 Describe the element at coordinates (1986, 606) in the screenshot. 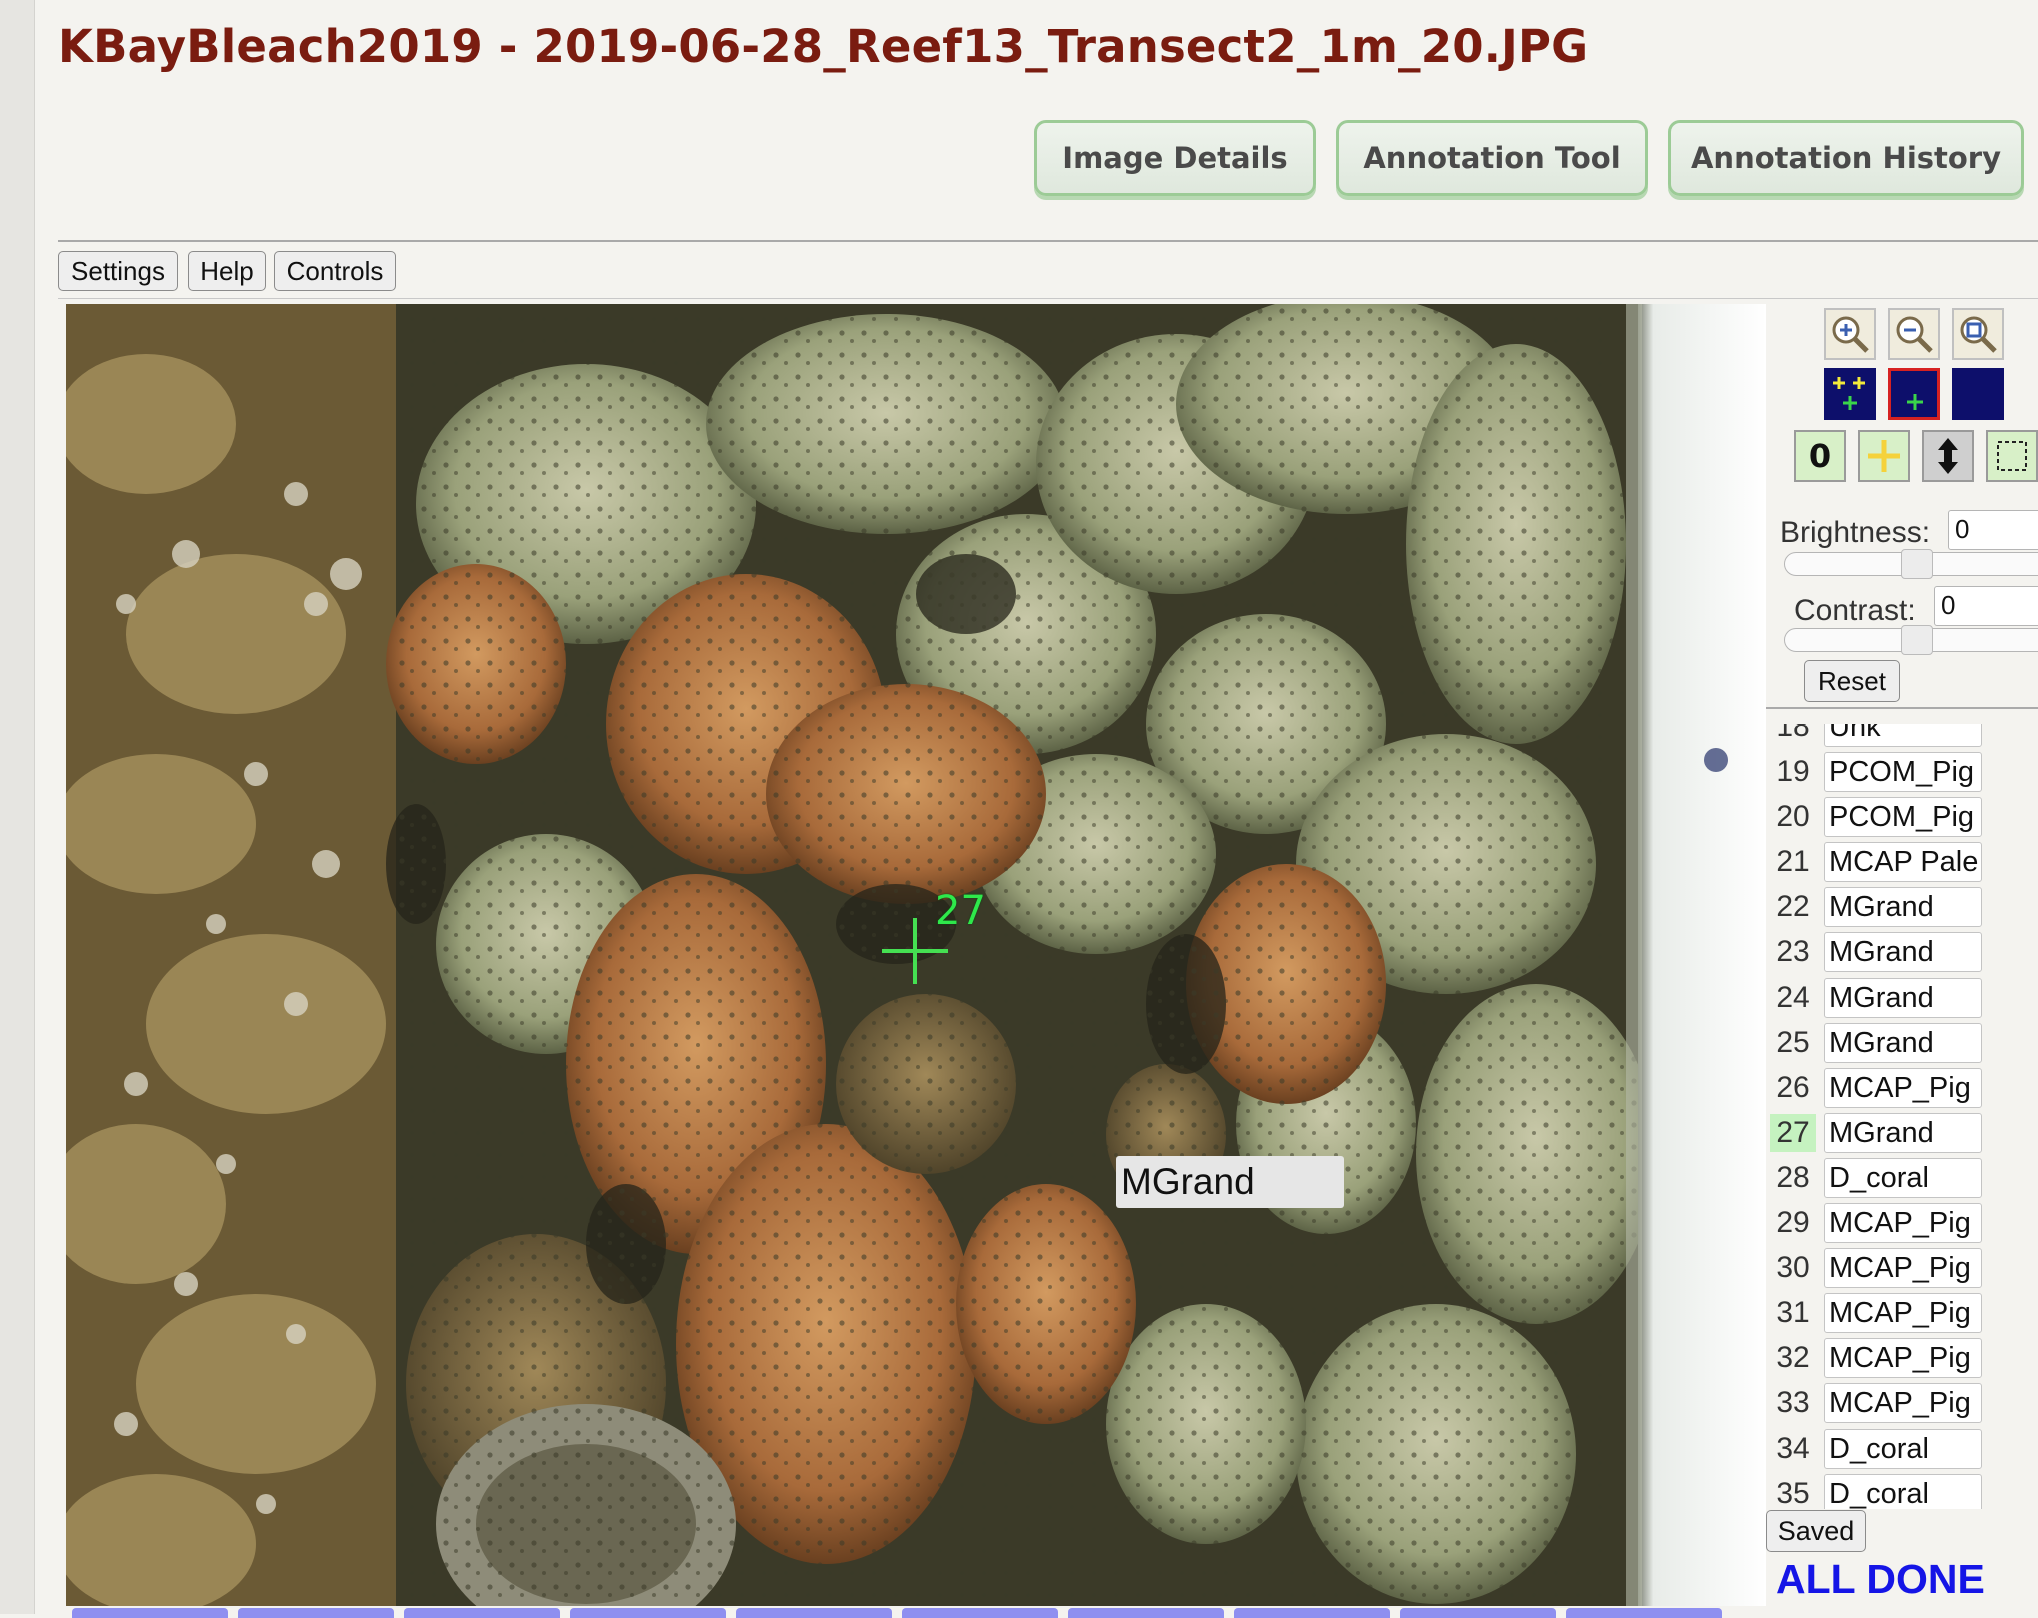

I see `contrast-input: 0` at that location.